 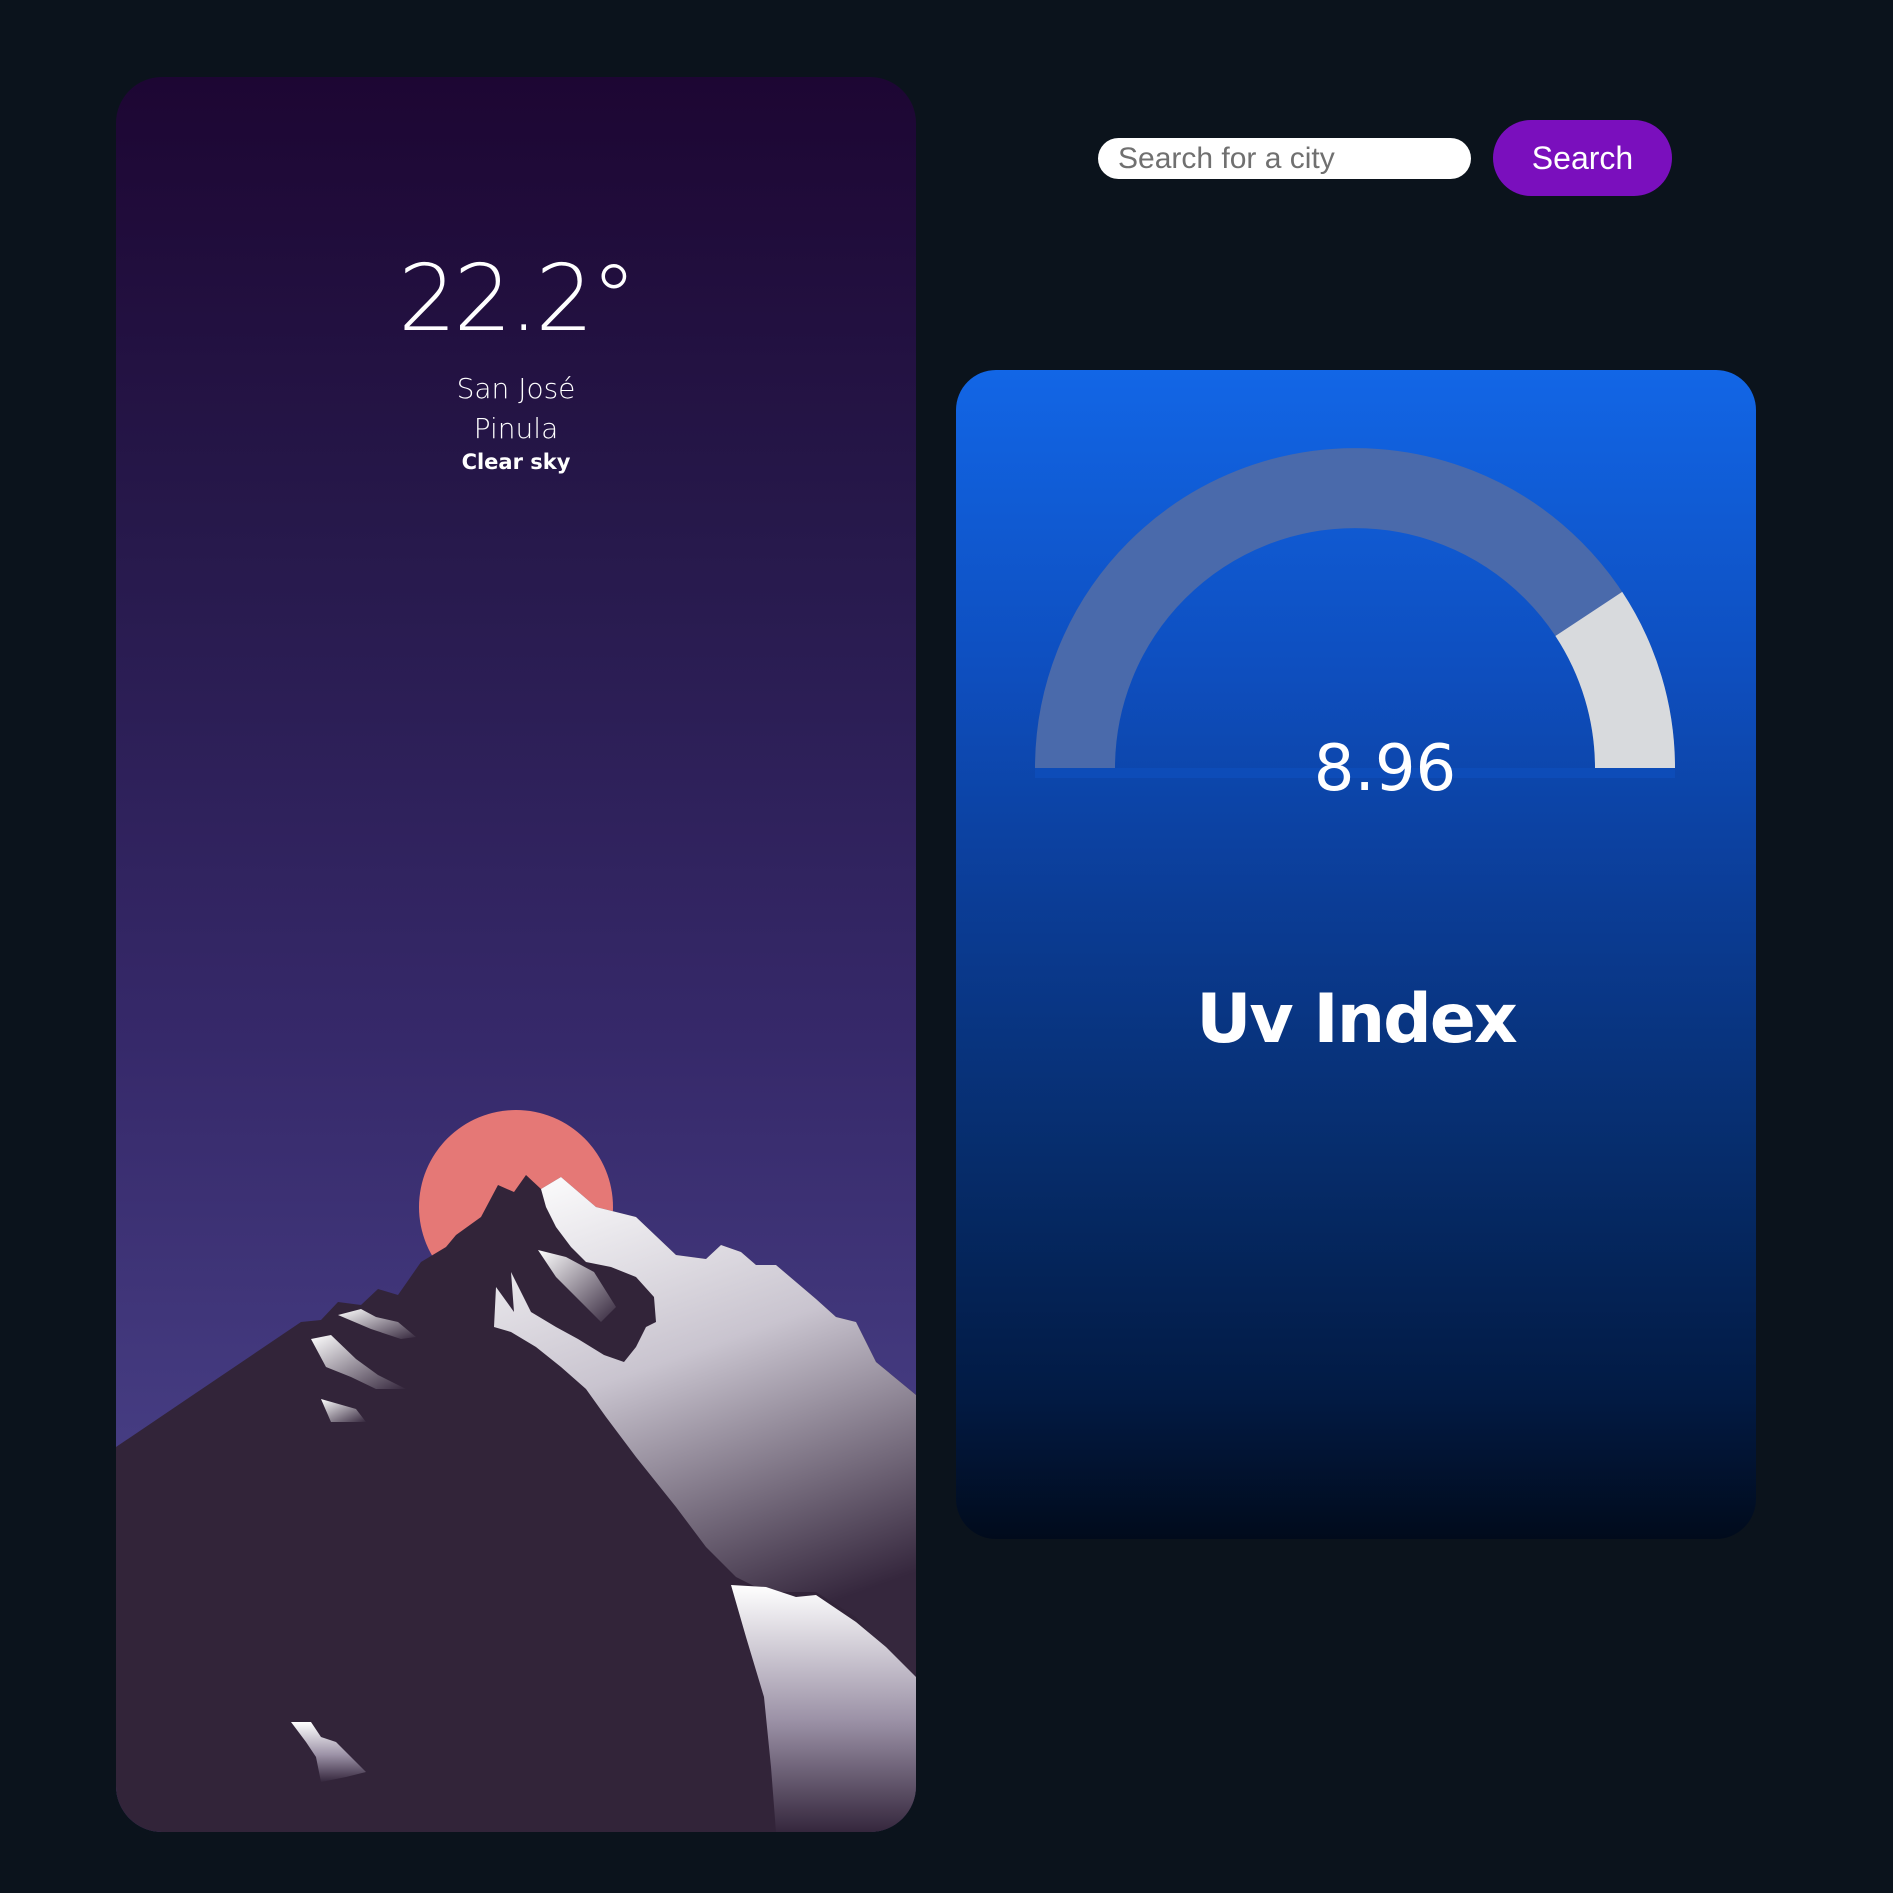 I want to click on search-input, so click(x=1284, y=158).